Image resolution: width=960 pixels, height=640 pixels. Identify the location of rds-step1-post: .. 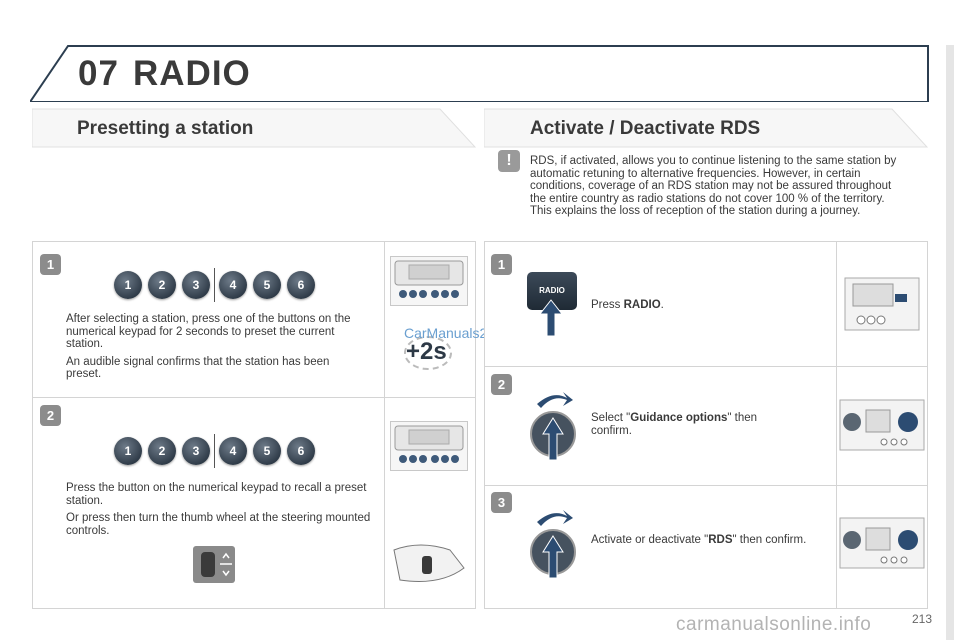
(662, 305).